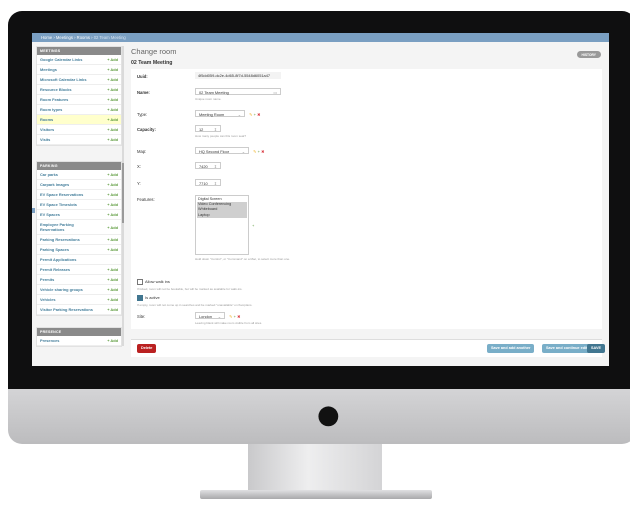 The height and width of the screenshot is (509, 630). What do you see at coordinates (79, 280) in the screenshot?
I see `sidebar-item-permits: Permits + Add` at bounding box center [79, 280].